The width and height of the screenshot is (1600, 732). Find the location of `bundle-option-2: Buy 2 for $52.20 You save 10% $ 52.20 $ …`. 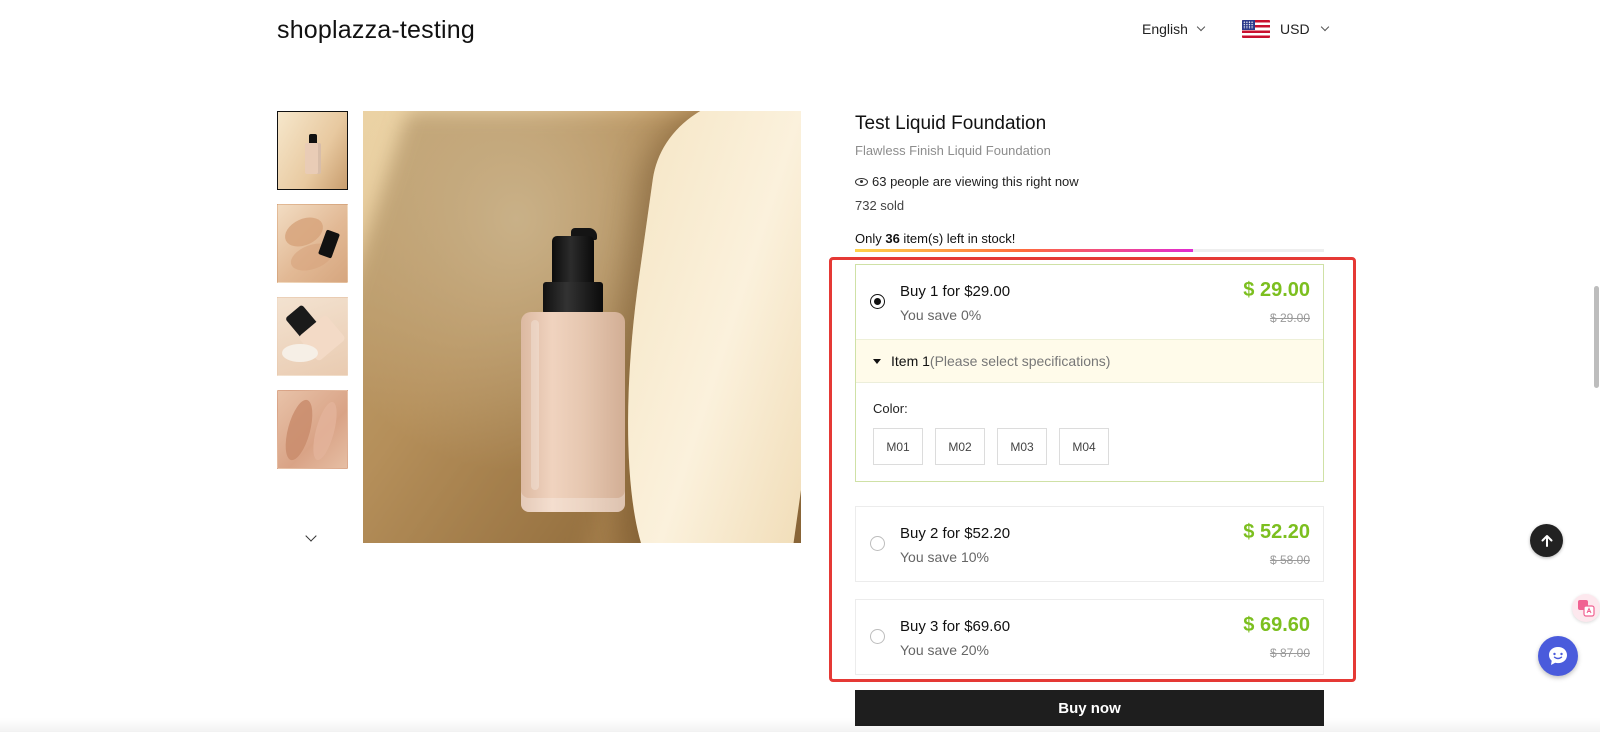

bundle-option-2: Buy 2 for $52.20 You save 10% $ 52.20 $ … is located at coordinates (1089, 544).